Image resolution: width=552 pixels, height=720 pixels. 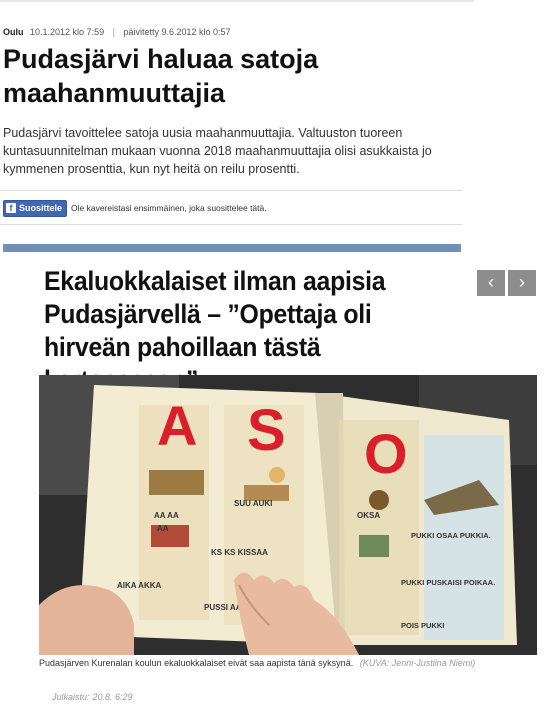 What do you see at coordinates (386, 453) in the screenshot?
I see `letter-o: O` at bounding box center [386, 453].